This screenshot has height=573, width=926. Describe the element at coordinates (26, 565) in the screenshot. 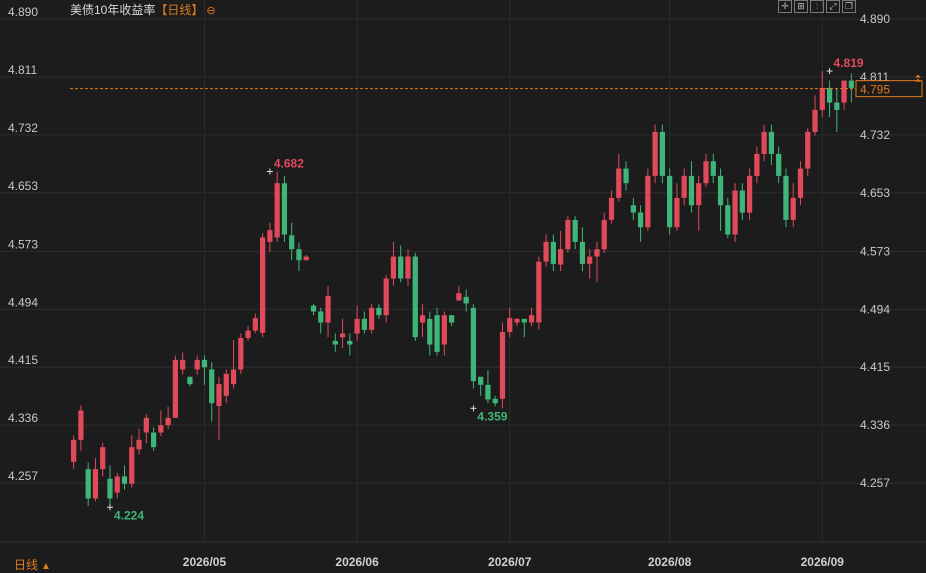

I see `period-footer-label: 日线` at that location.